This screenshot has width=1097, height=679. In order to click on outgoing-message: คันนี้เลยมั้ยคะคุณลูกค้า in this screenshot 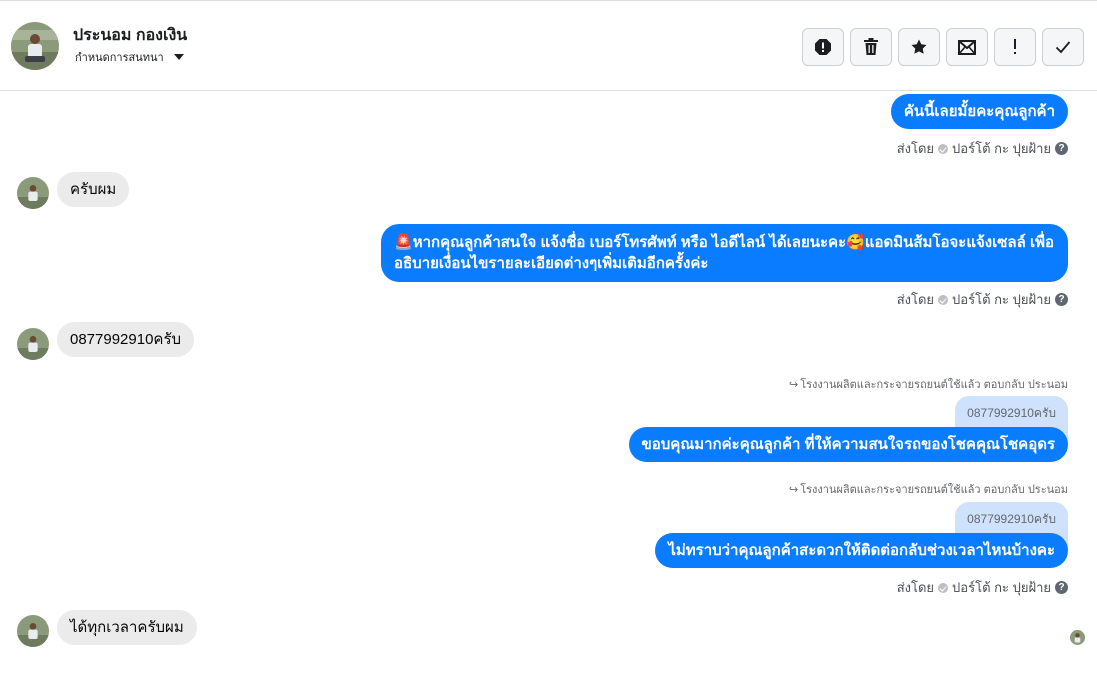, I will do `click(979, 111)`.